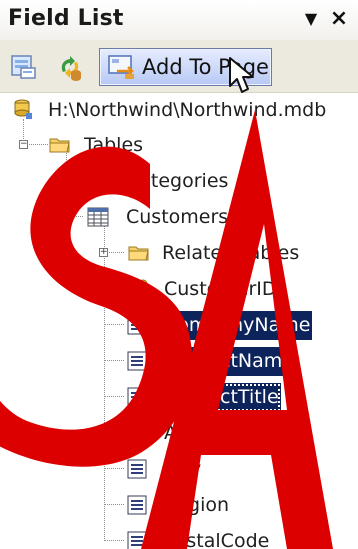 The width and height of the screenshot is (358, 549). I want to click on field-label: PostalCode, so click(217, 539).